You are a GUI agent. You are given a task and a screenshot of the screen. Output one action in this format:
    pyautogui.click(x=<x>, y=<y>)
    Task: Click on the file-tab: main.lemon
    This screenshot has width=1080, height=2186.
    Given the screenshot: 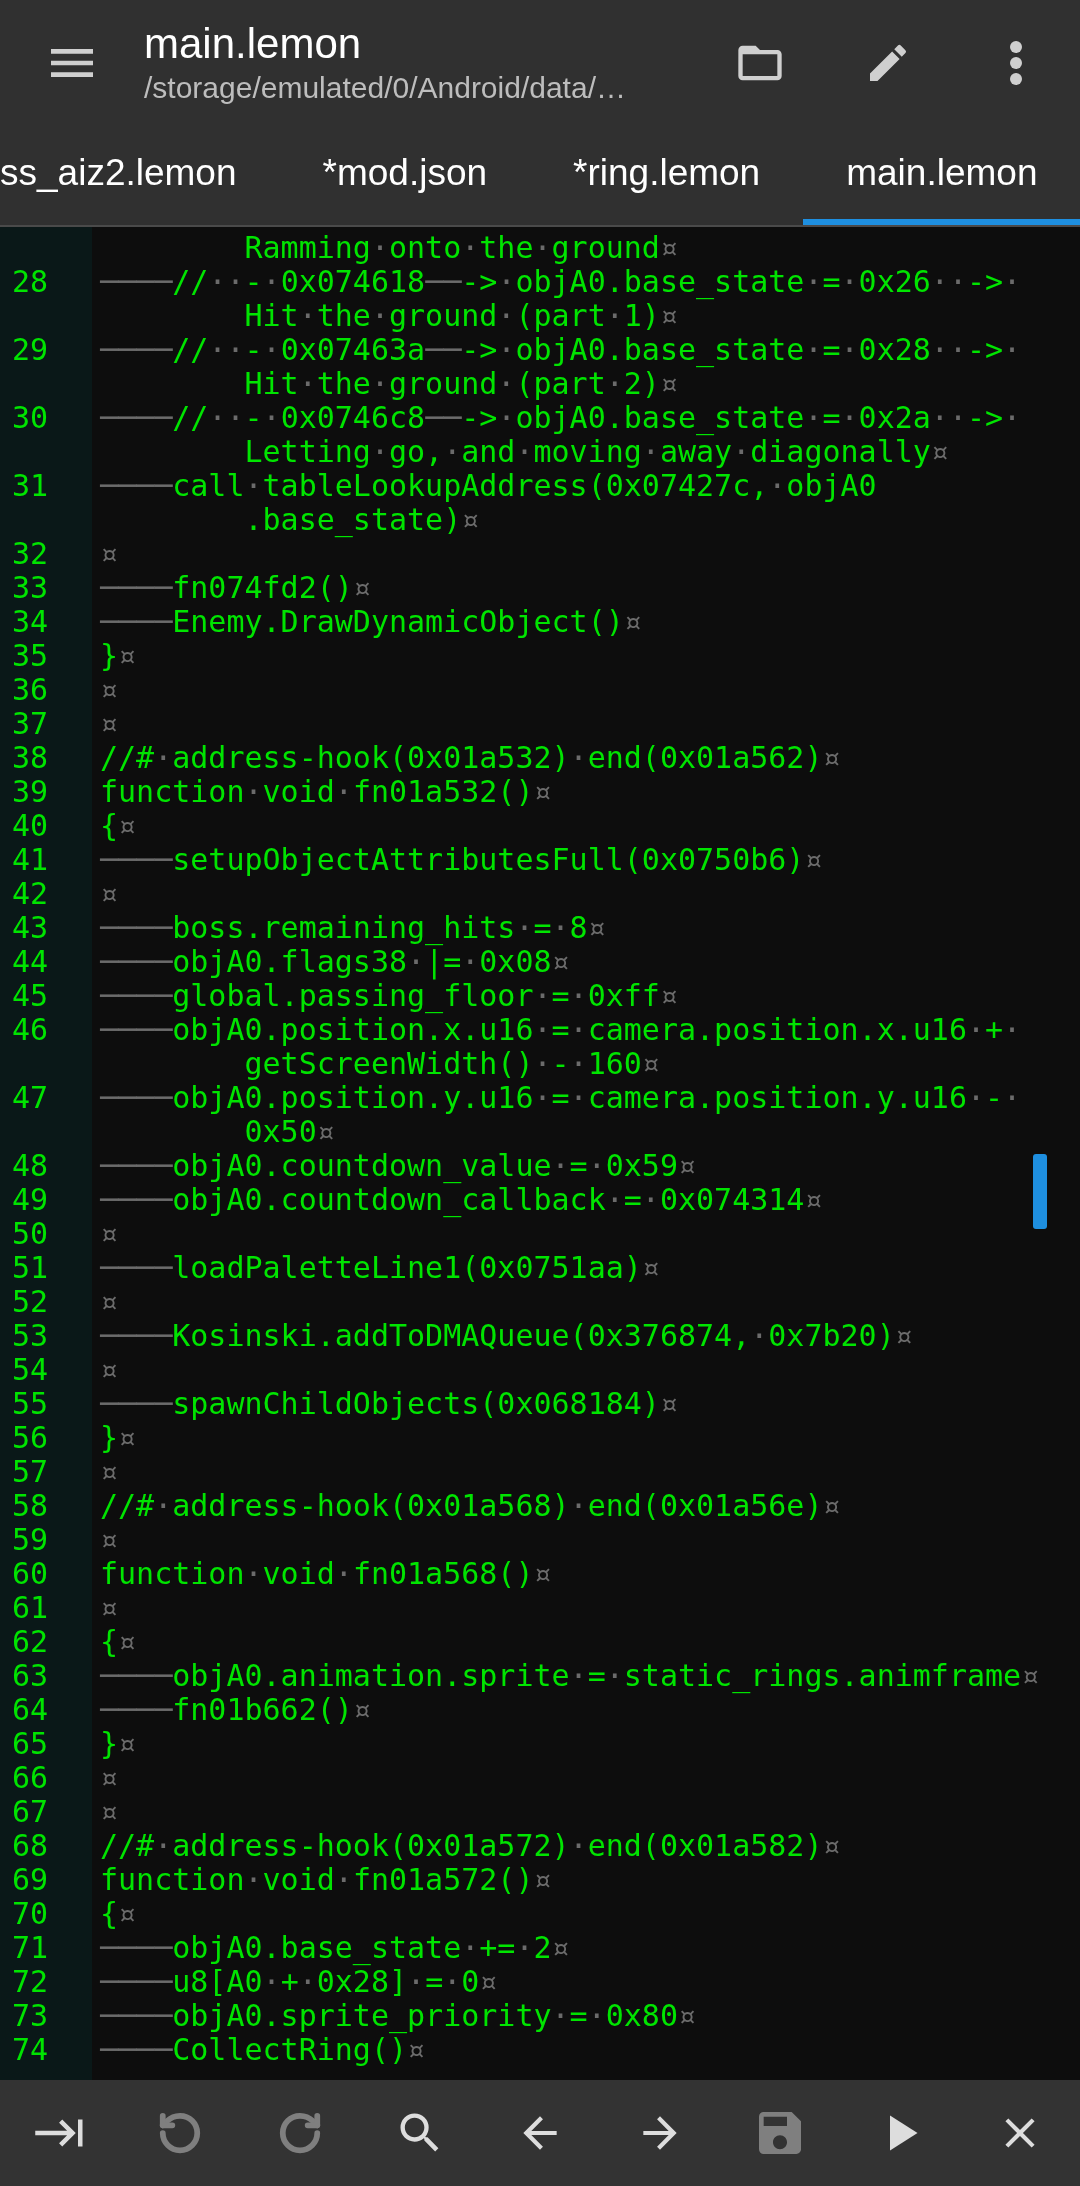 What is the action you would take?
    pyautogui.click(x=941, y=175)
    